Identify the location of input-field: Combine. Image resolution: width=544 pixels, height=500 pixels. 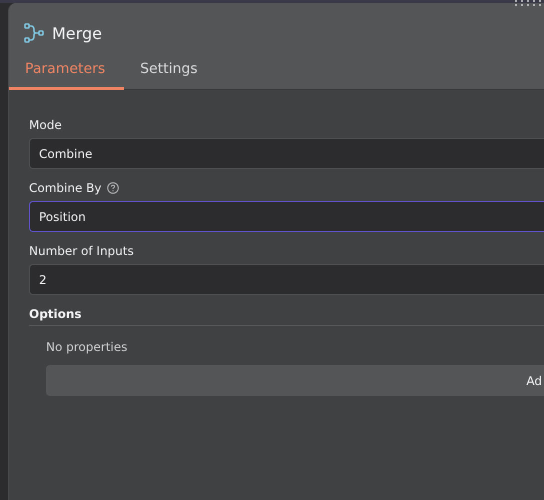
(286, 153).